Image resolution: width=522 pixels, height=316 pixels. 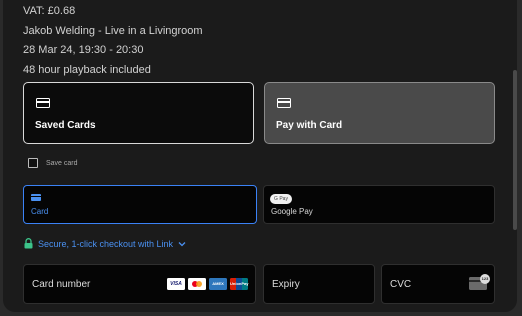 I want to click on amex-icon: AMEX, so click(x=218, y=284).